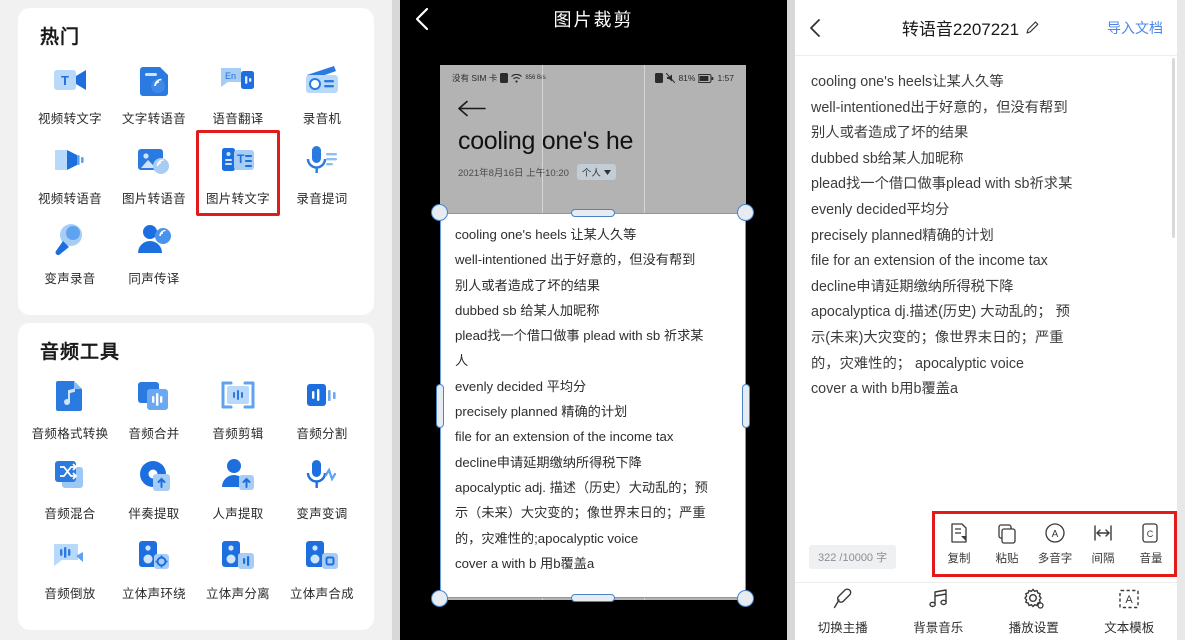 This screenshot has height=640, width=1185. I want to click on content-line: well-intentioned出于好意的，但没有帮到, so click(939, 107).